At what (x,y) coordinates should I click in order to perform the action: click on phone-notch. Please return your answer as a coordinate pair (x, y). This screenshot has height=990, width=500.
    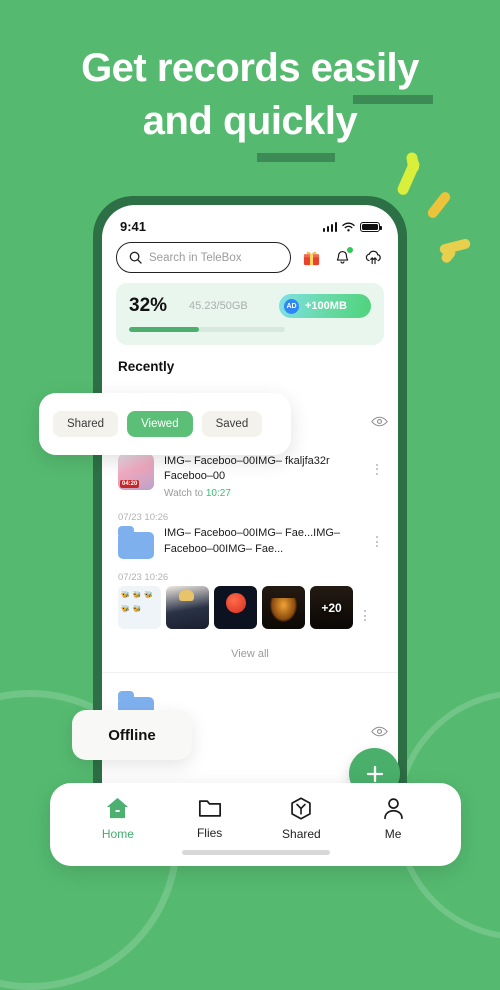
    Looking at the image, I should click on (250, 202).